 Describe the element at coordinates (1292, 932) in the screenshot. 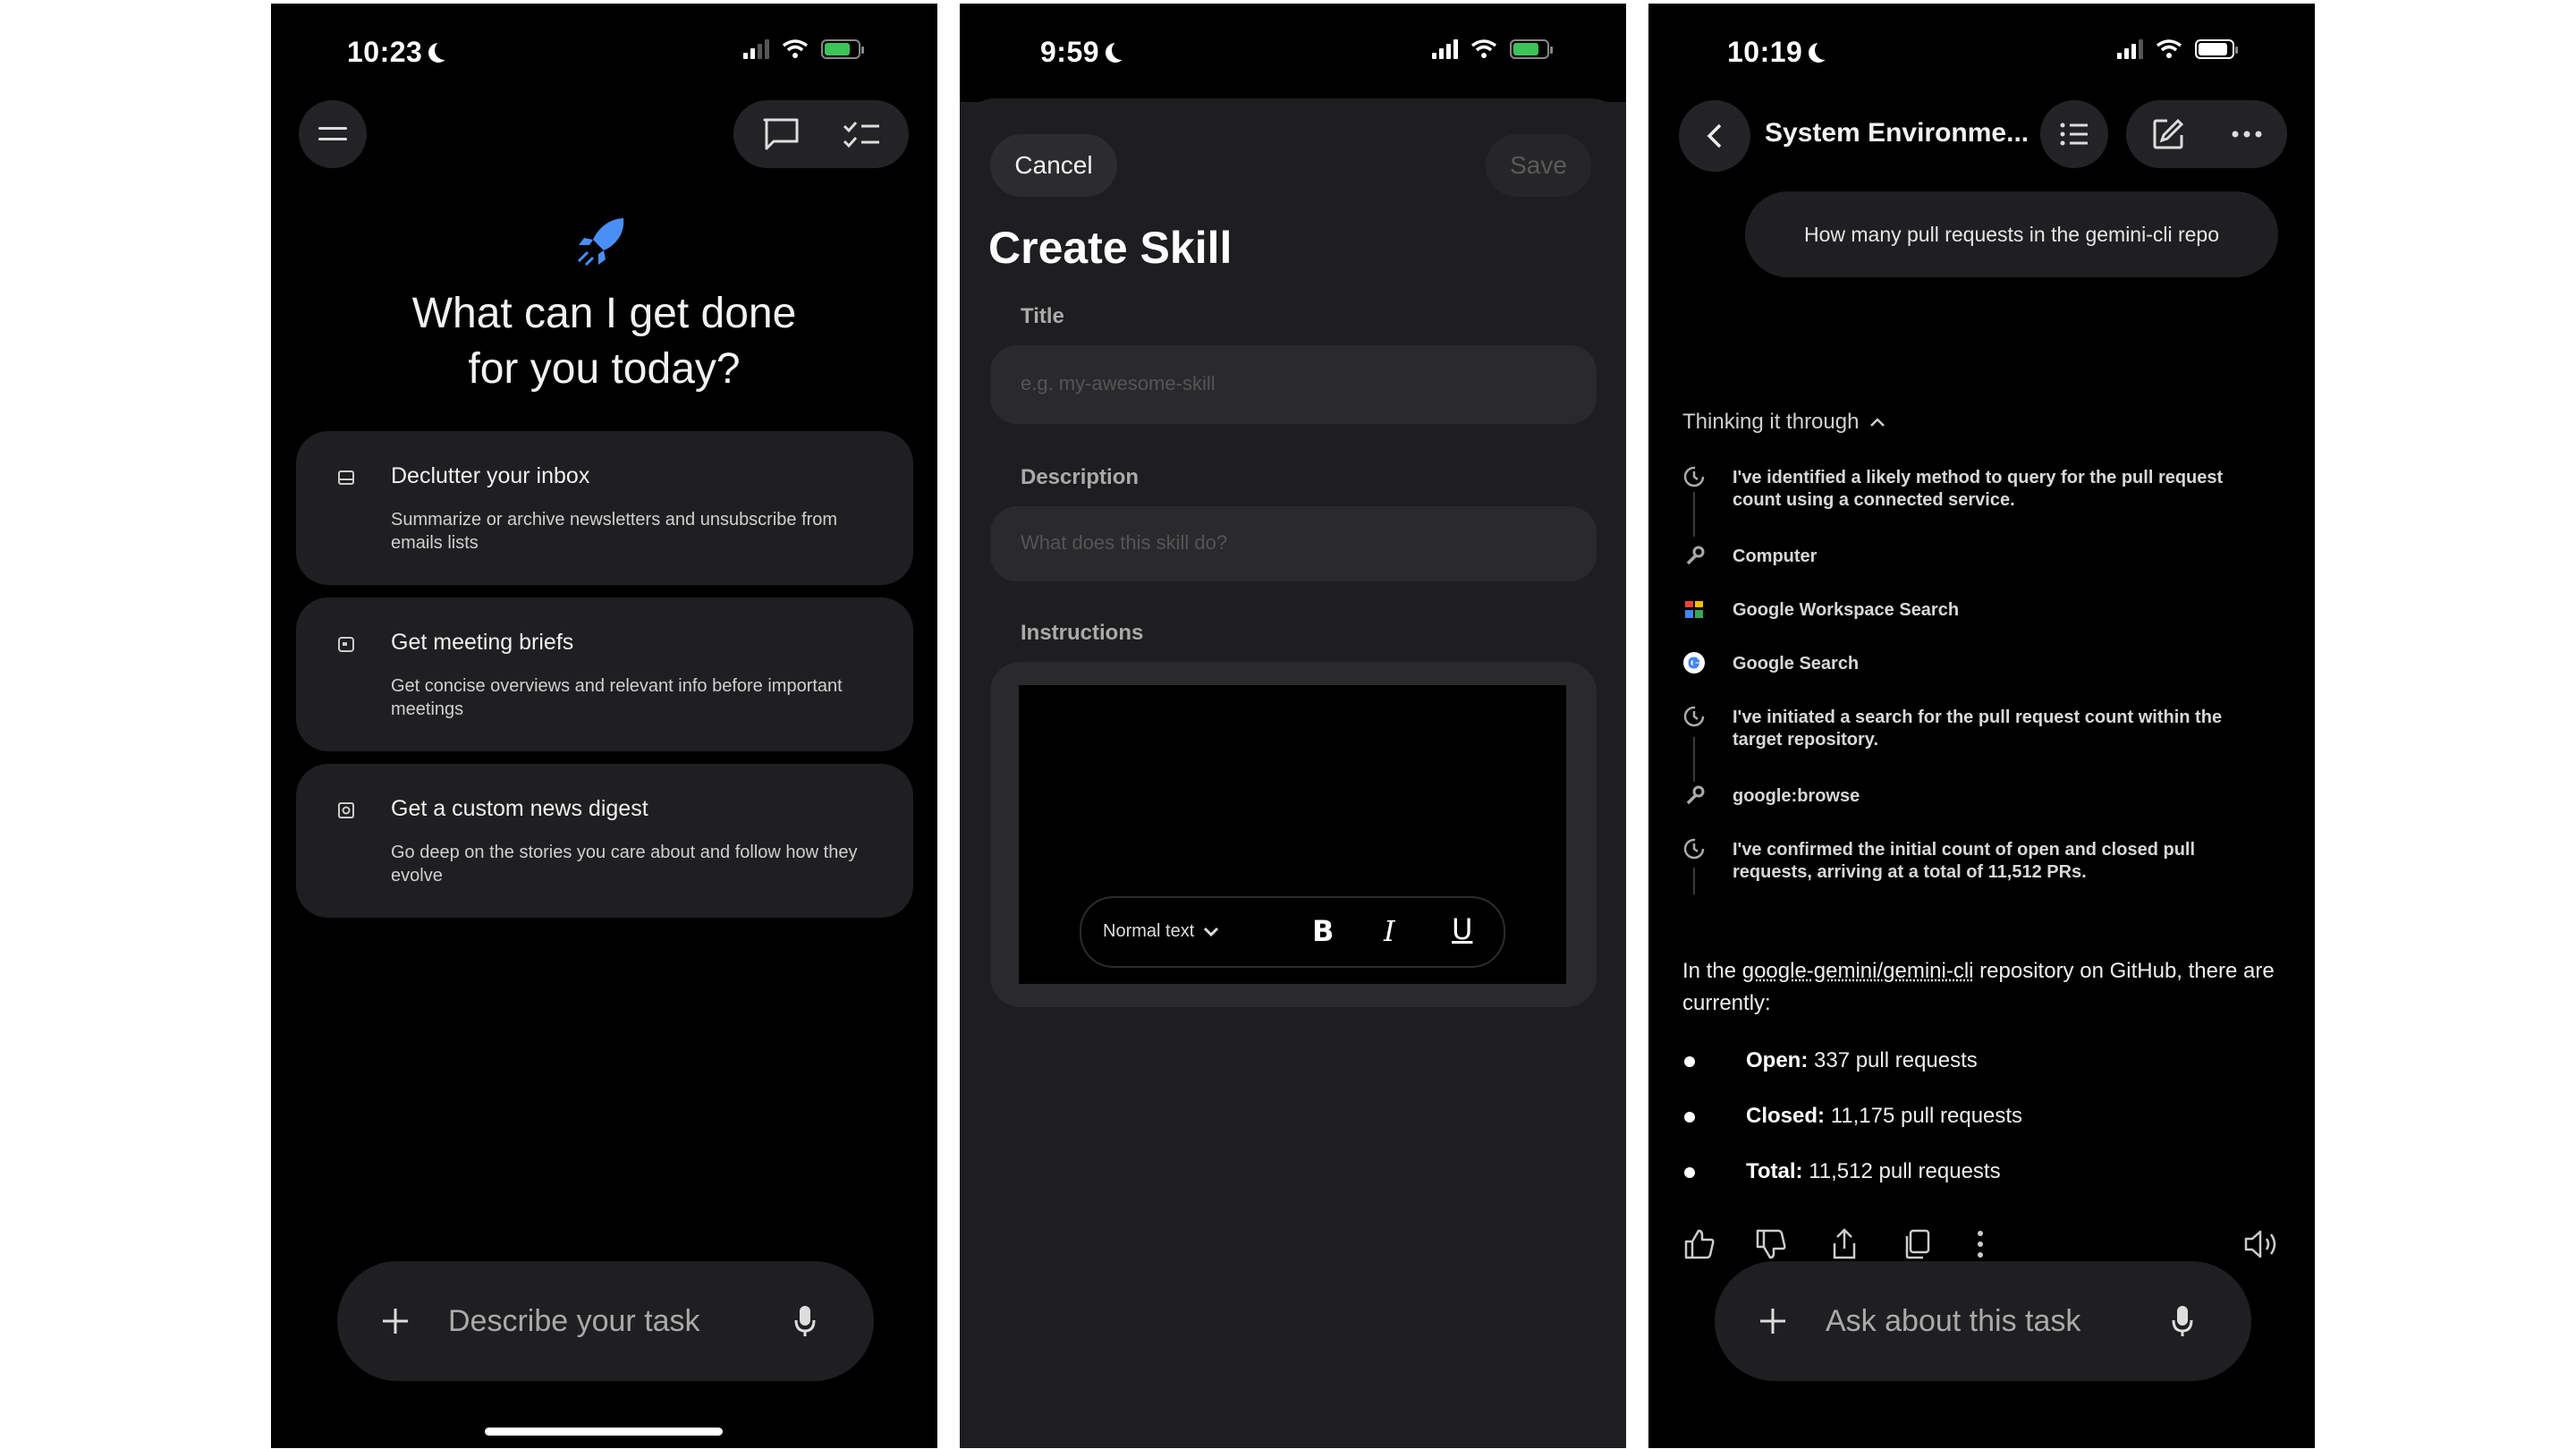

I see `formatting-toolbar: Normal text B I U` at that location.